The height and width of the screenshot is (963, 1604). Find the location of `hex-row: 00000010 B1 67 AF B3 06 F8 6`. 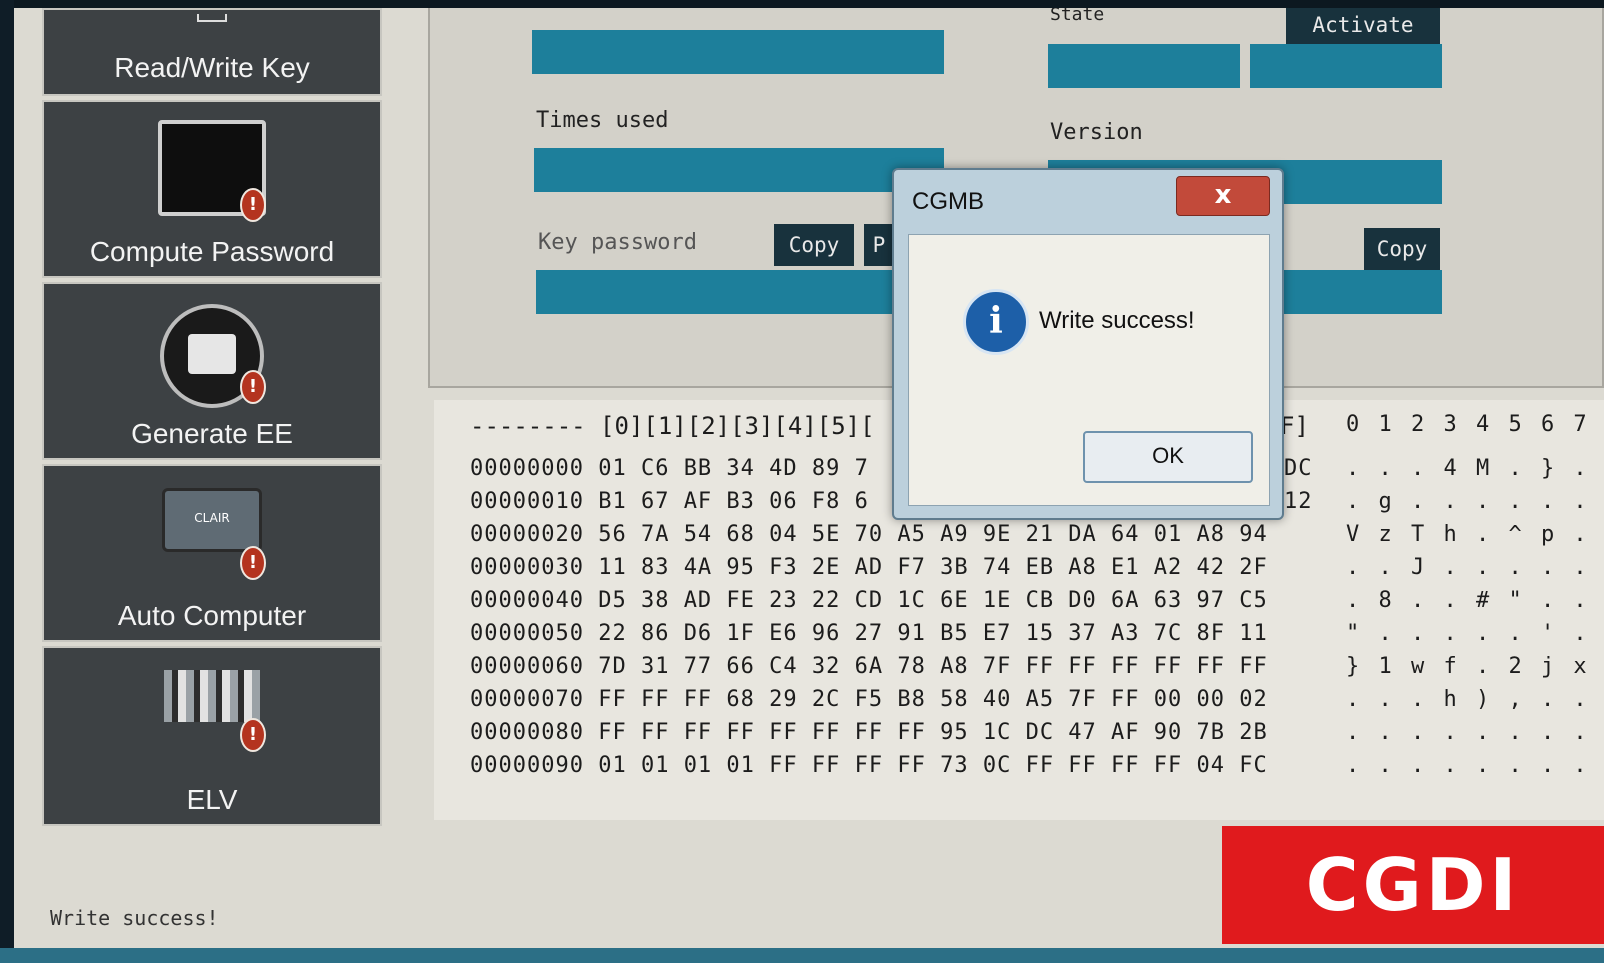

hex-row: 00000010 B1 67 AF B3 06 F8 6 is located at coordinates (669, 501).